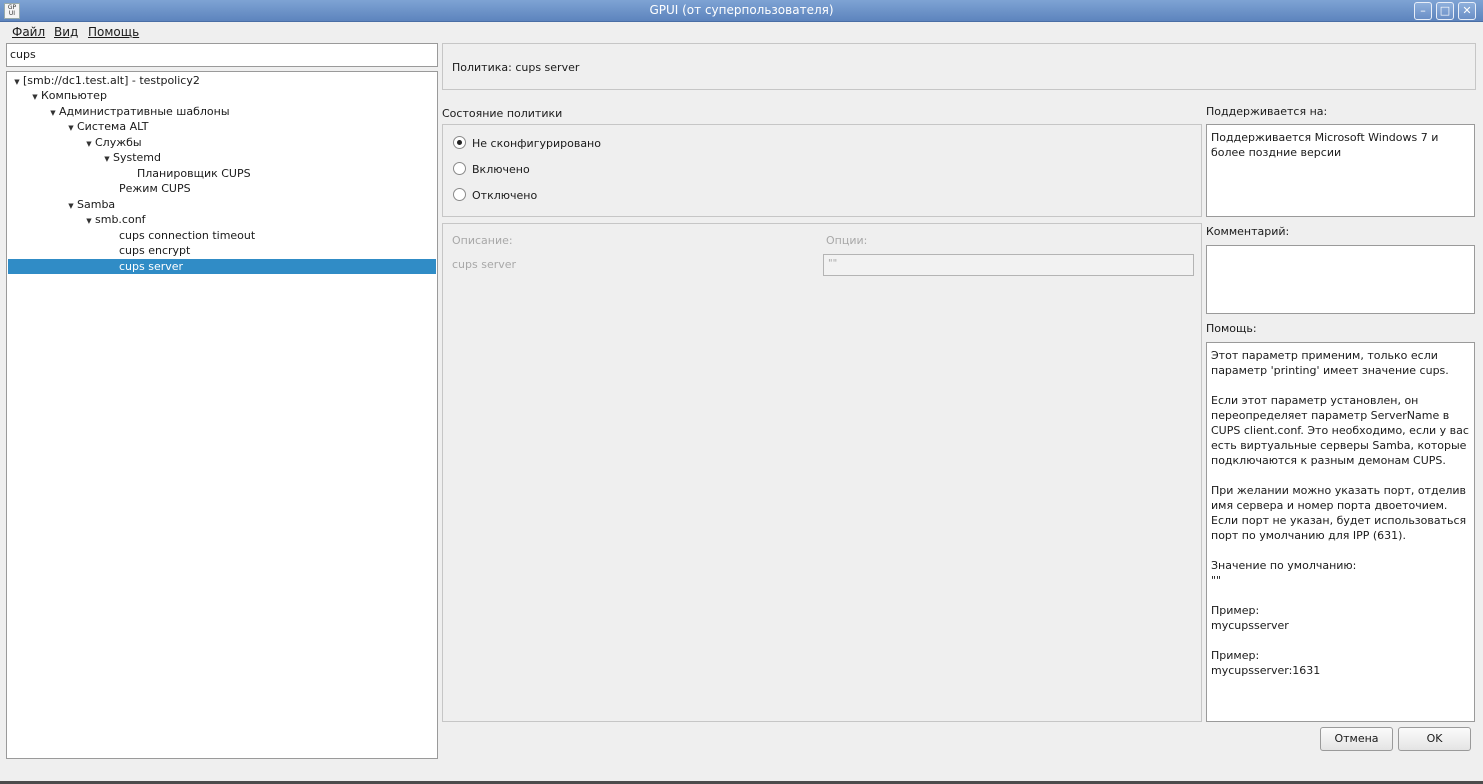 This screenshot has width=1483, height=784. Describe the element at coordinates (1356, 739) in the screenshot. I see `cancel-button: Отмена` at that location.